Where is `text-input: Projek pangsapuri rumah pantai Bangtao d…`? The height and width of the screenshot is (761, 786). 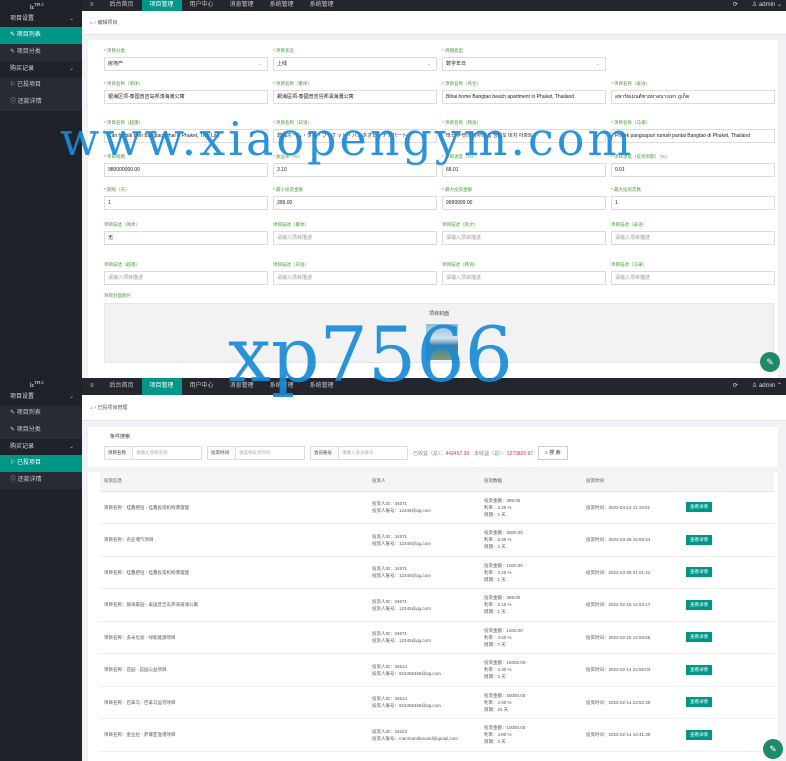 text-input: Projek pangsapuri rumah pantai Bangtao d… is located at coordinates (693, 136).